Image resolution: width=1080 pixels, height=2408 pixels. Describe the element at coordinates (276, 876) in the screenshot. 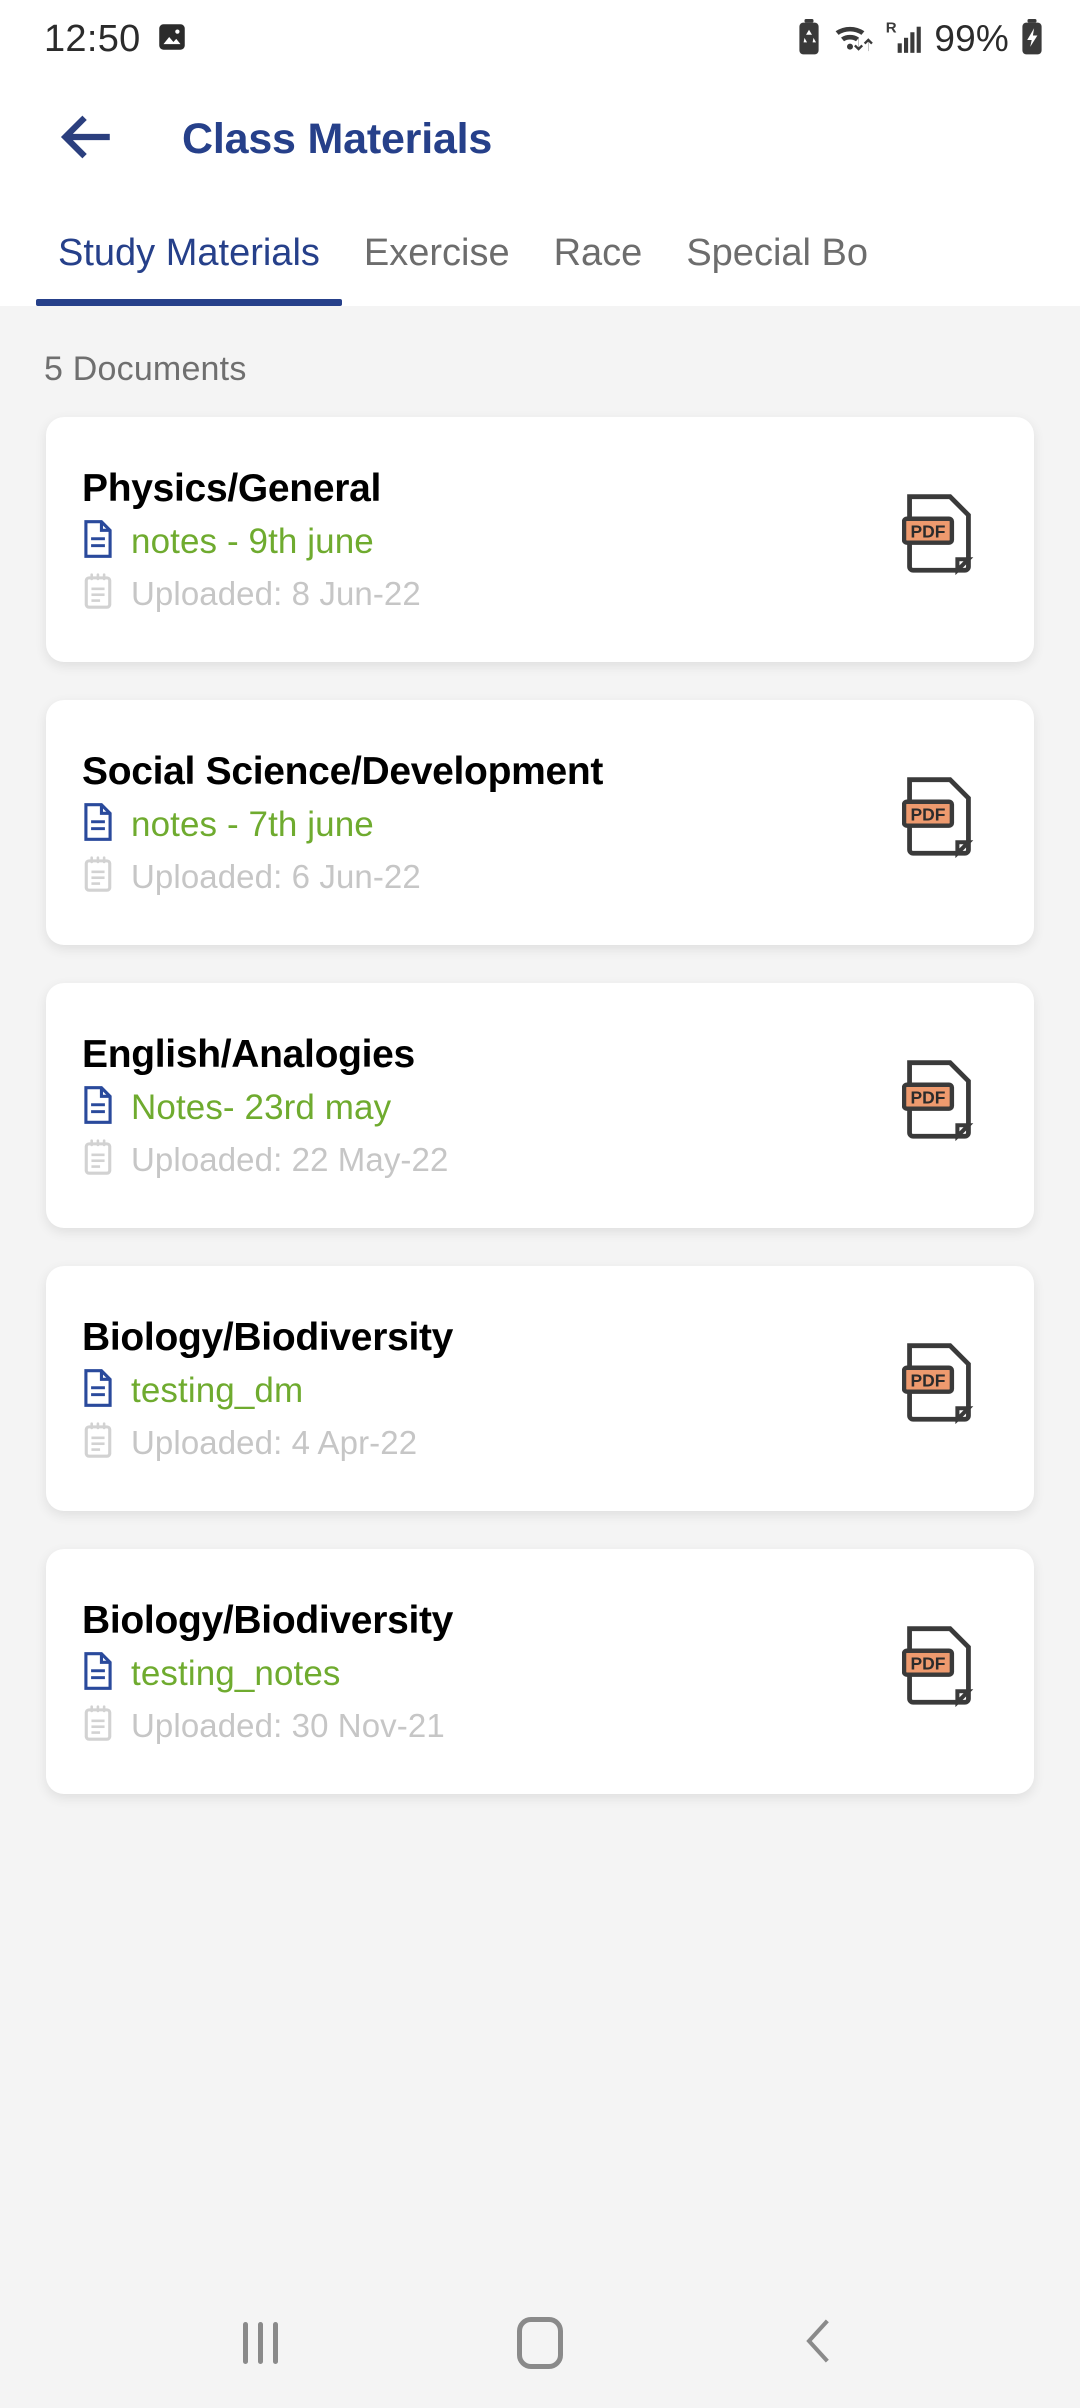

I see `document-upload-date: Uploaded: 6 Jun-22` at that location.